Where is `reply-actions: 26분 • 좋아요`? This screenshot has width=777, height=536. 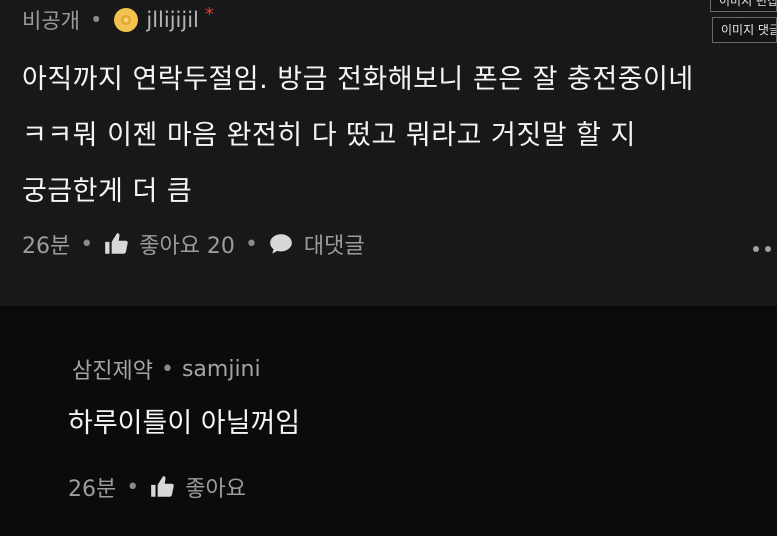 reply-actions: 26분 • 좋아요 is located at coordinates (157, 487).